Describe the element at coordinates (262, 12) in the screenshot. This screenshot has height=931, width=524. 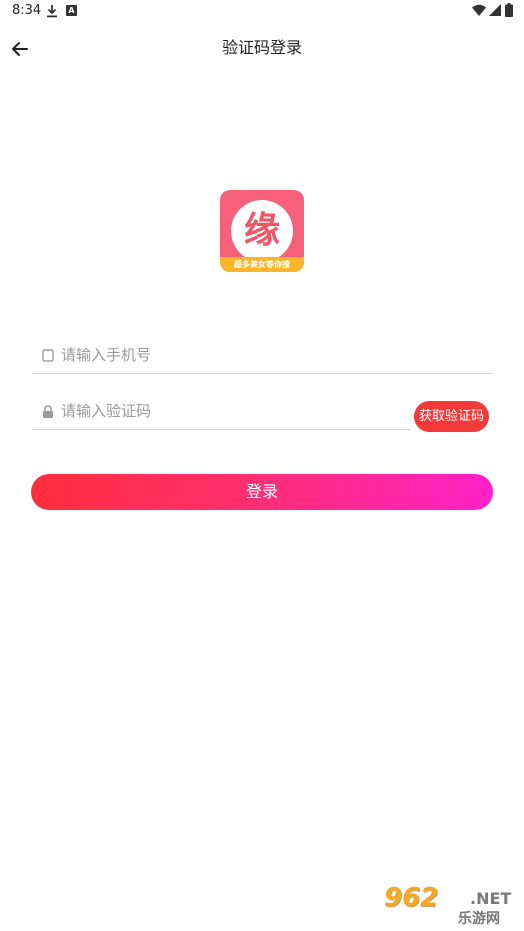
I see `status-bar: 8:34 A` at that location.